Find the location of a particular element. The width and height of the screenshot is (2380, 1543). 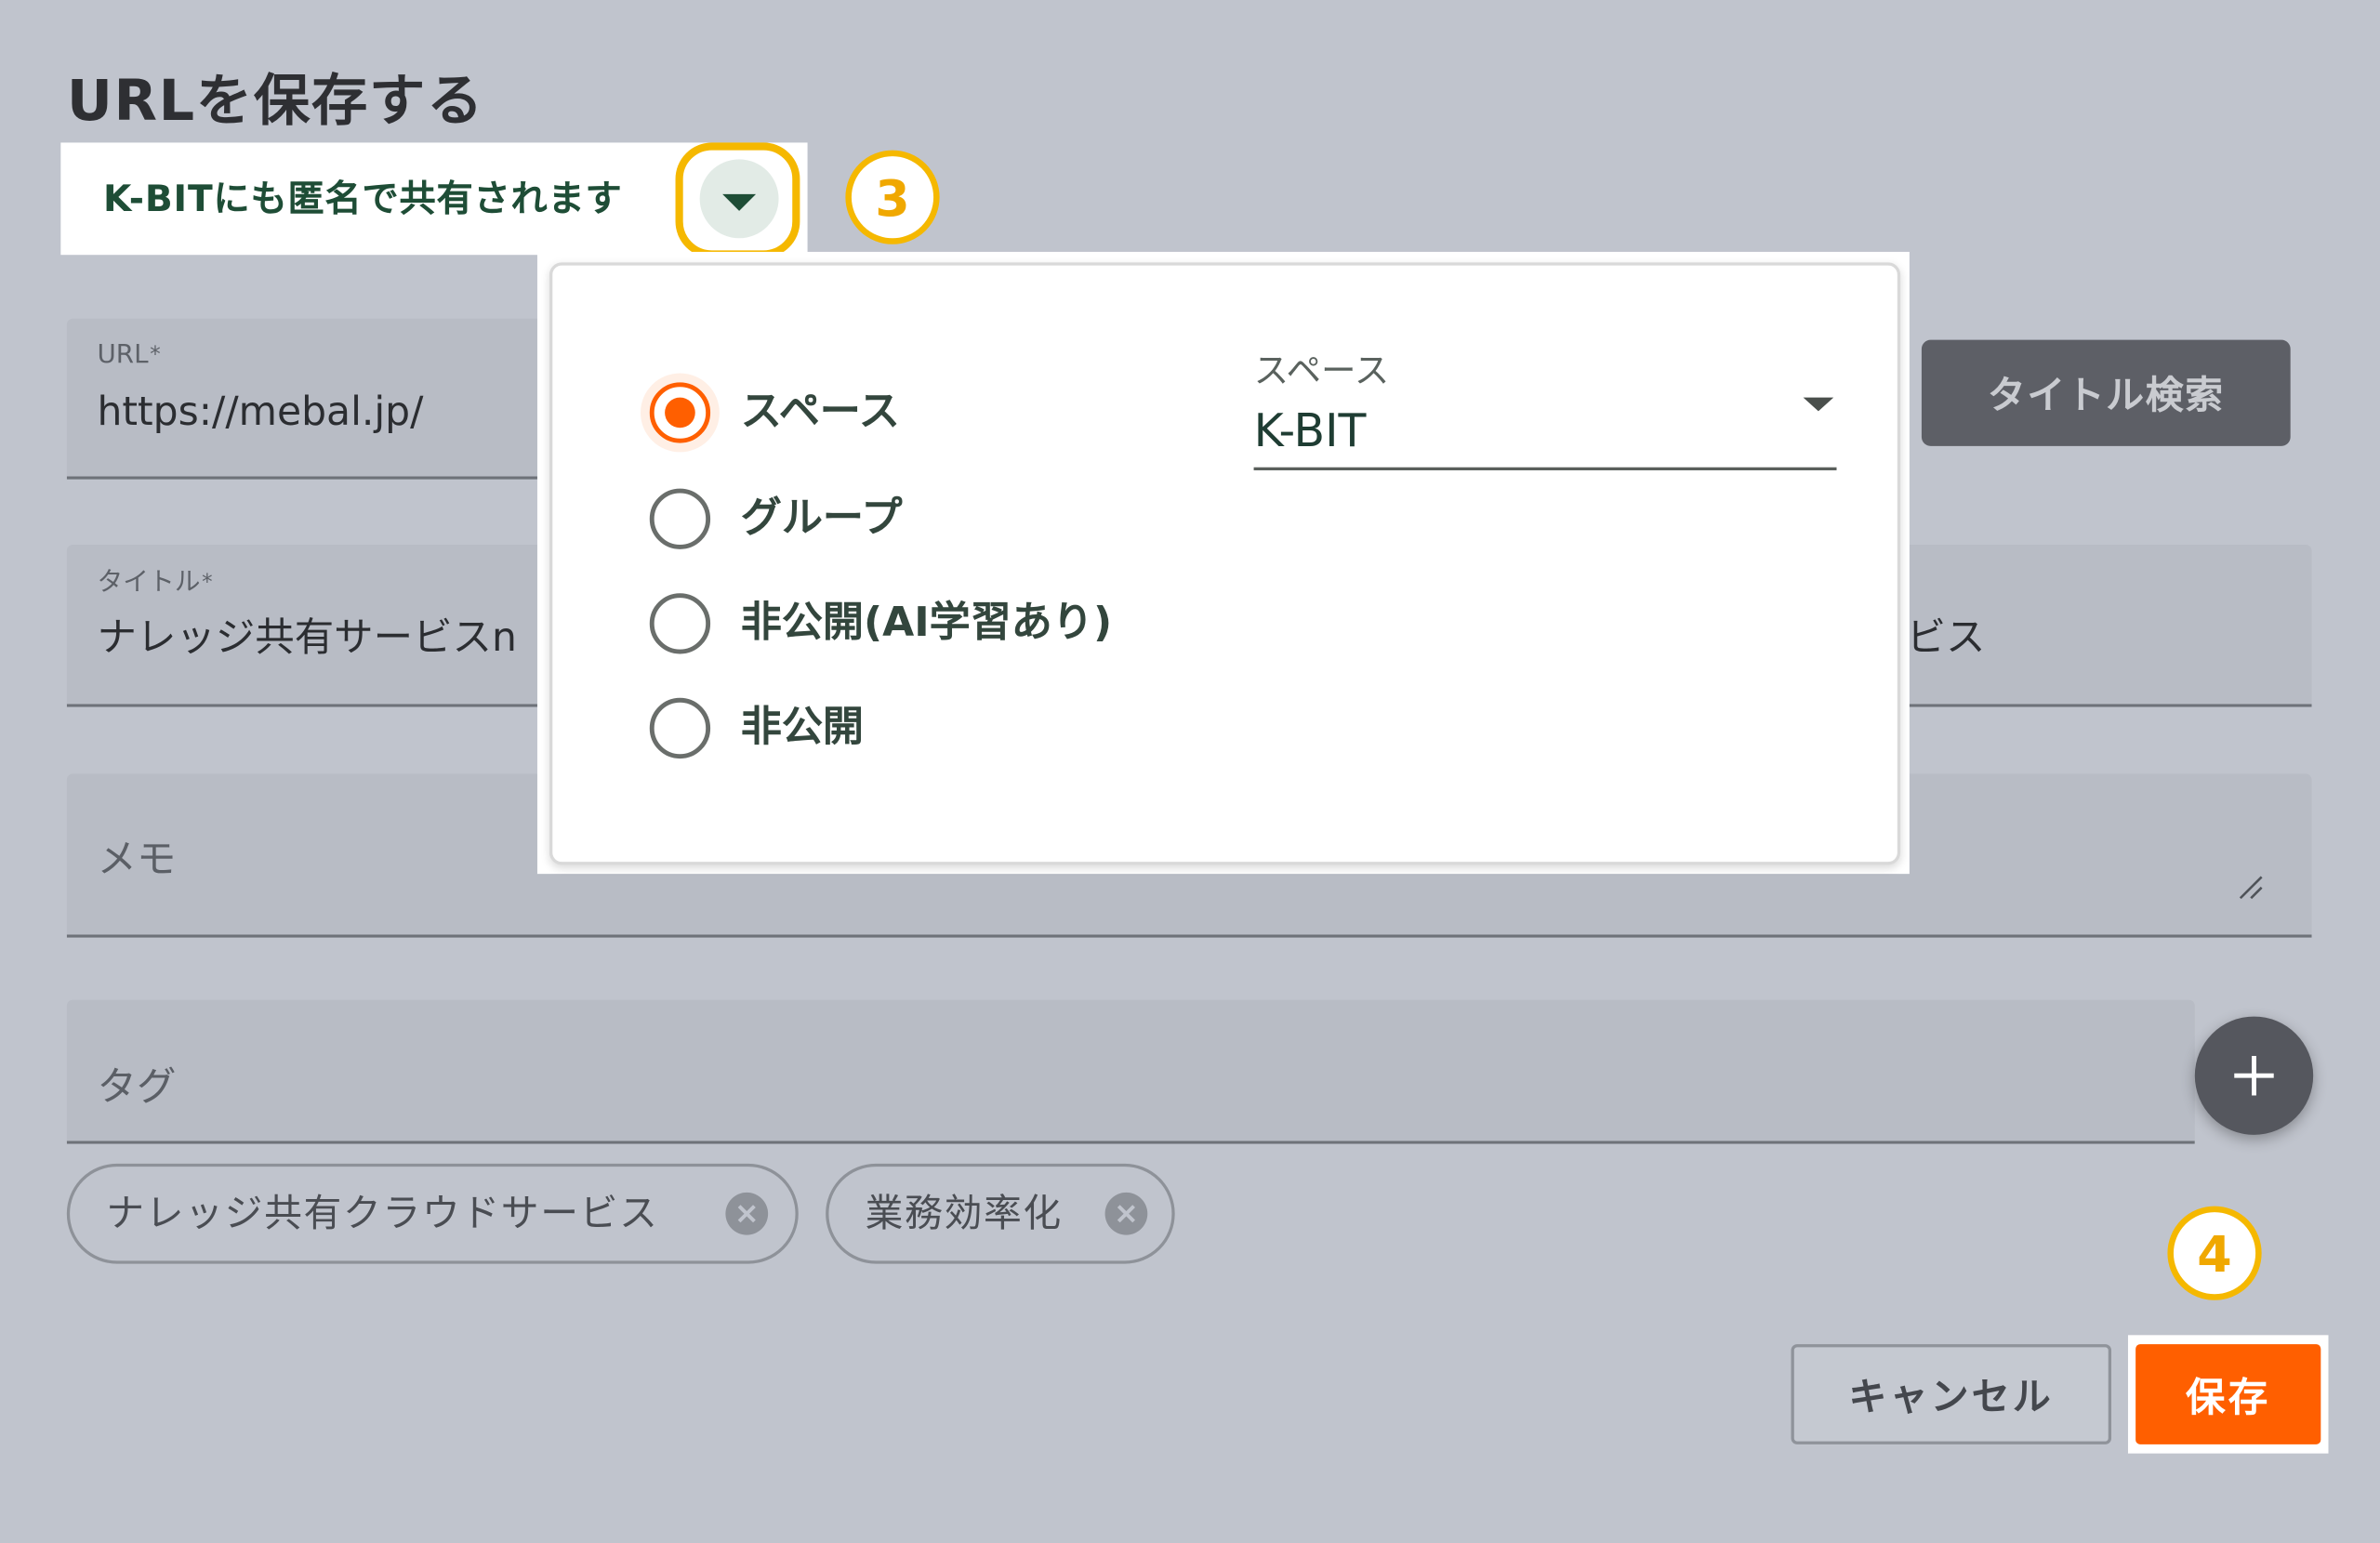

url-label-text: URL is located at coordinates (123, 355).